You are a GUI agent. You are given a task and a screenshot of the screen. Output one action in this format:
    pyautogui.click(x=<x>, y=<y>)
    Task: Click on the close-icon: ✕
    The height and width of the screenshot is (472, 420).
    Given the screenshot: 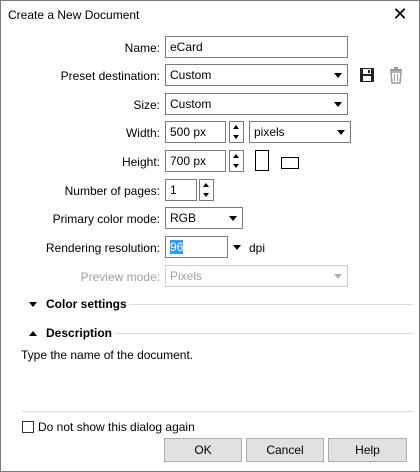 What is the action you would take?
    pyautogui.click(x=400, y=14)
    